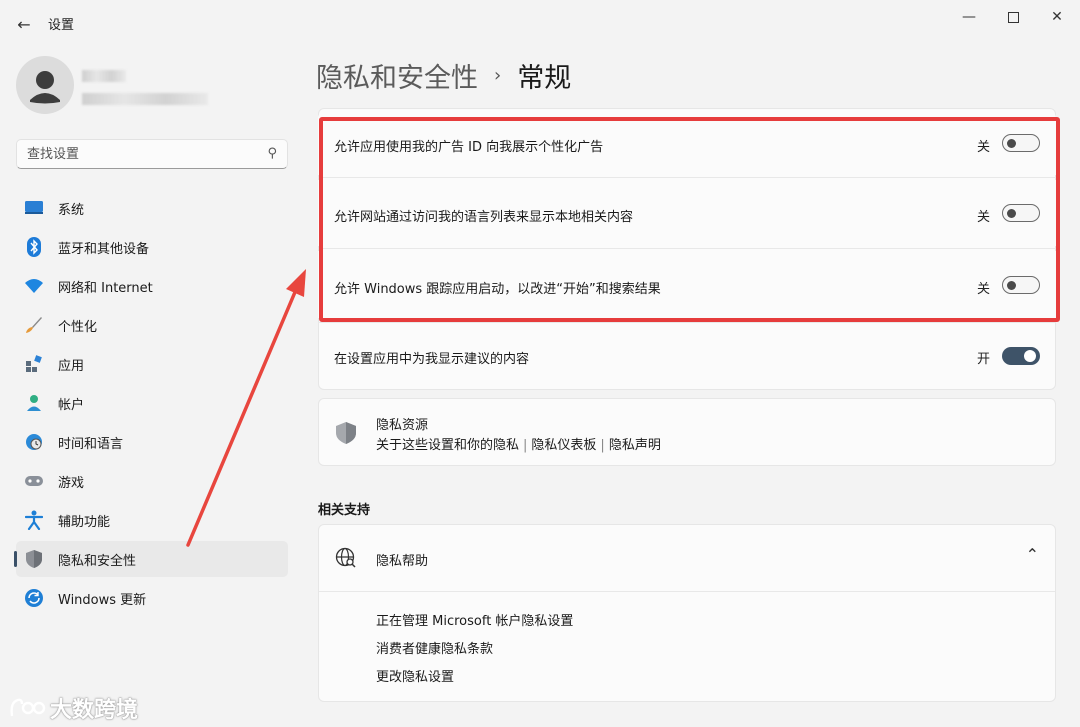  Describe the element at coordinates (344, 510) in the screenshot. I see `section-title-related-support: 相关支持` at that location.